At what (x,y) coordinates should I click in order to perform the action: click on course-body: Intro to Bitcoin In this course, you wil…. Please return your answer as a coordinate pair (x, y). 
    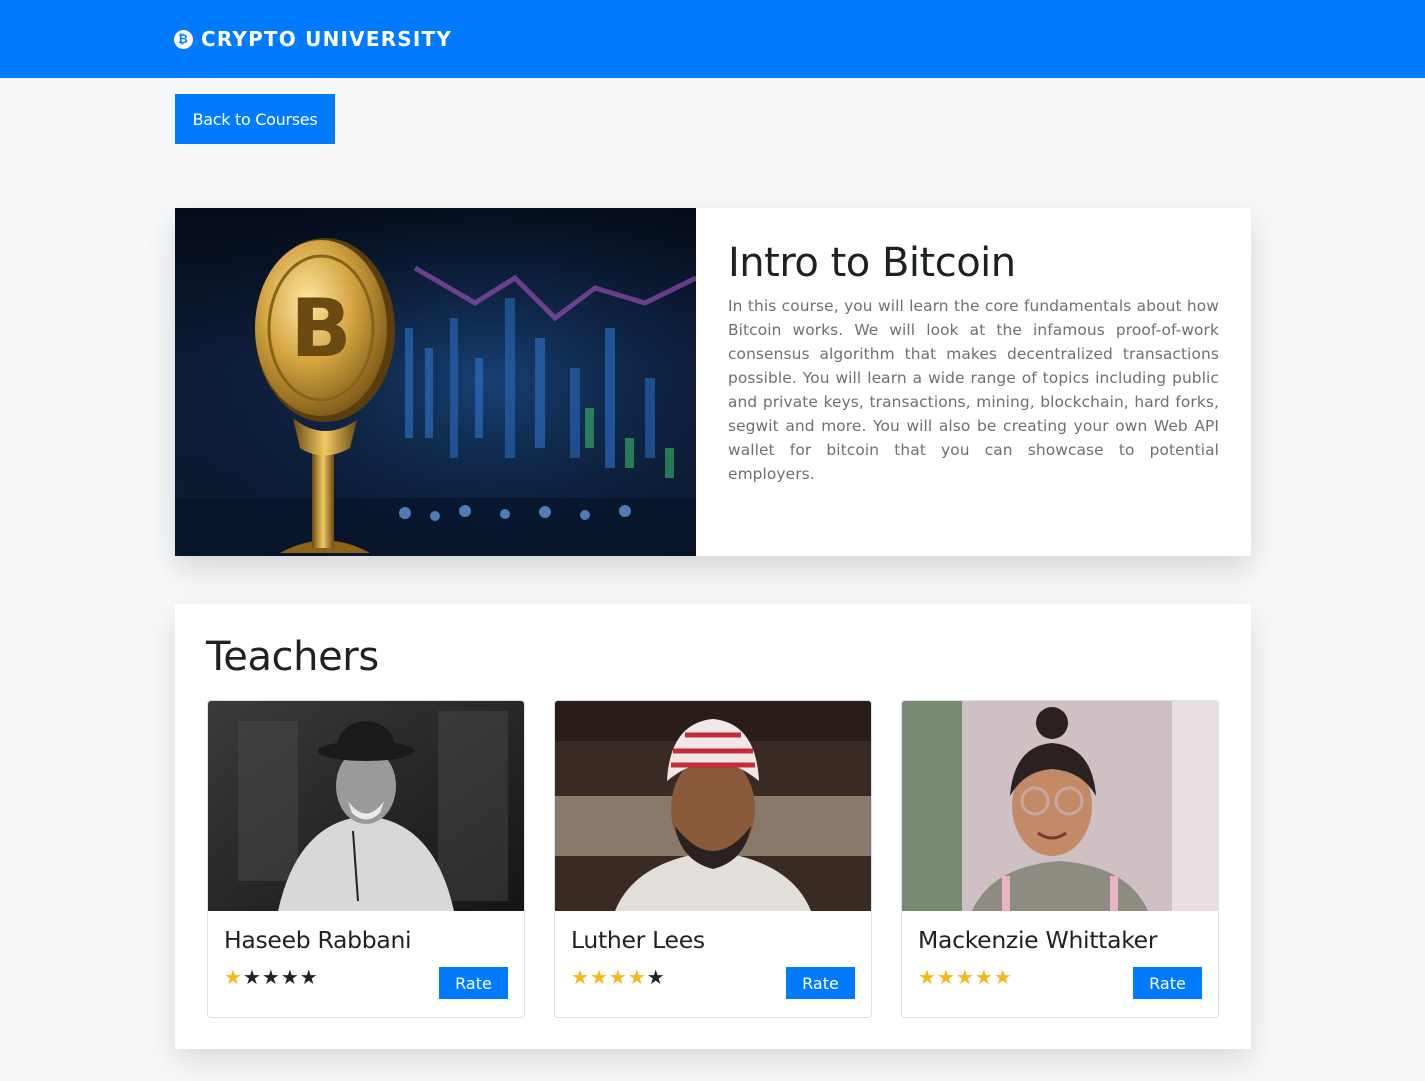
    Looking at the image, I should click on (973, 382).